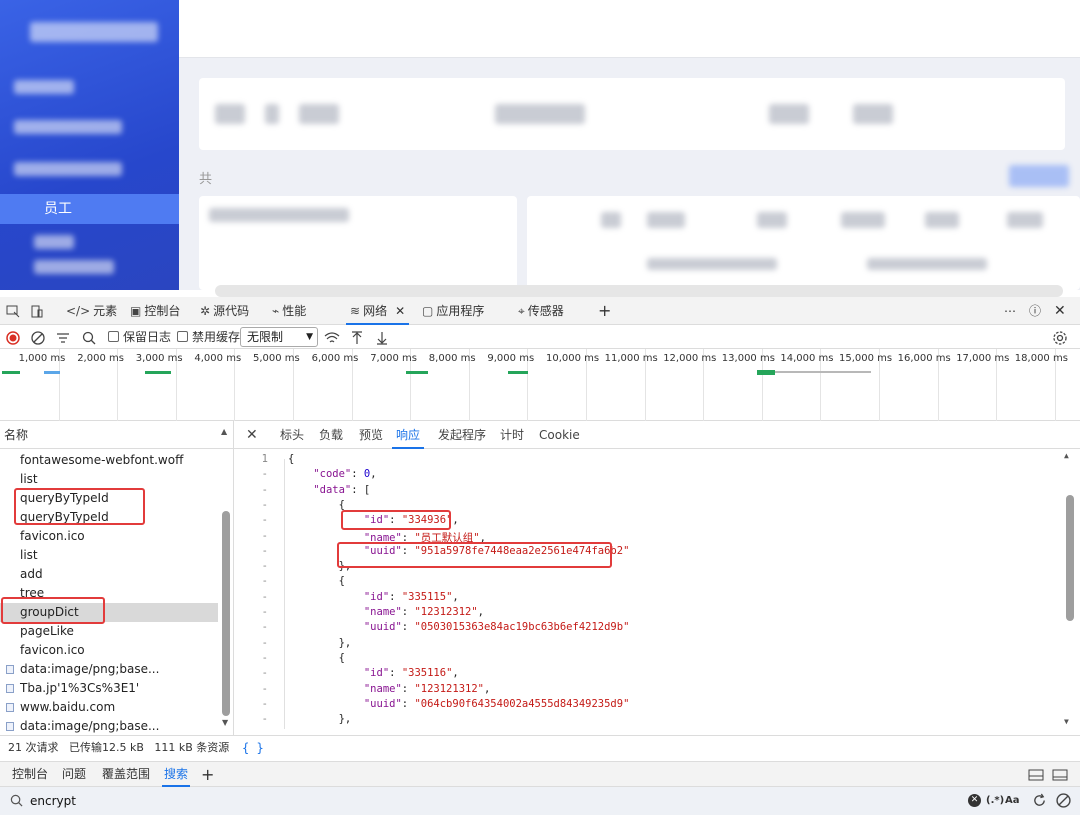  What do you see at coordinates (462, 435) in the screenshot?
I see `tab-initiator: 发起程序` at bounding box center [462, 435].